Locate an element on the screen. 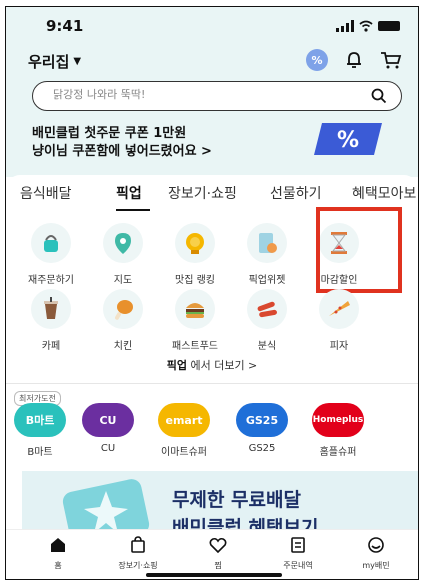 This screenshot has height=586, width=424. category-label: 재주문하기 is located at coordinates (51, 280).